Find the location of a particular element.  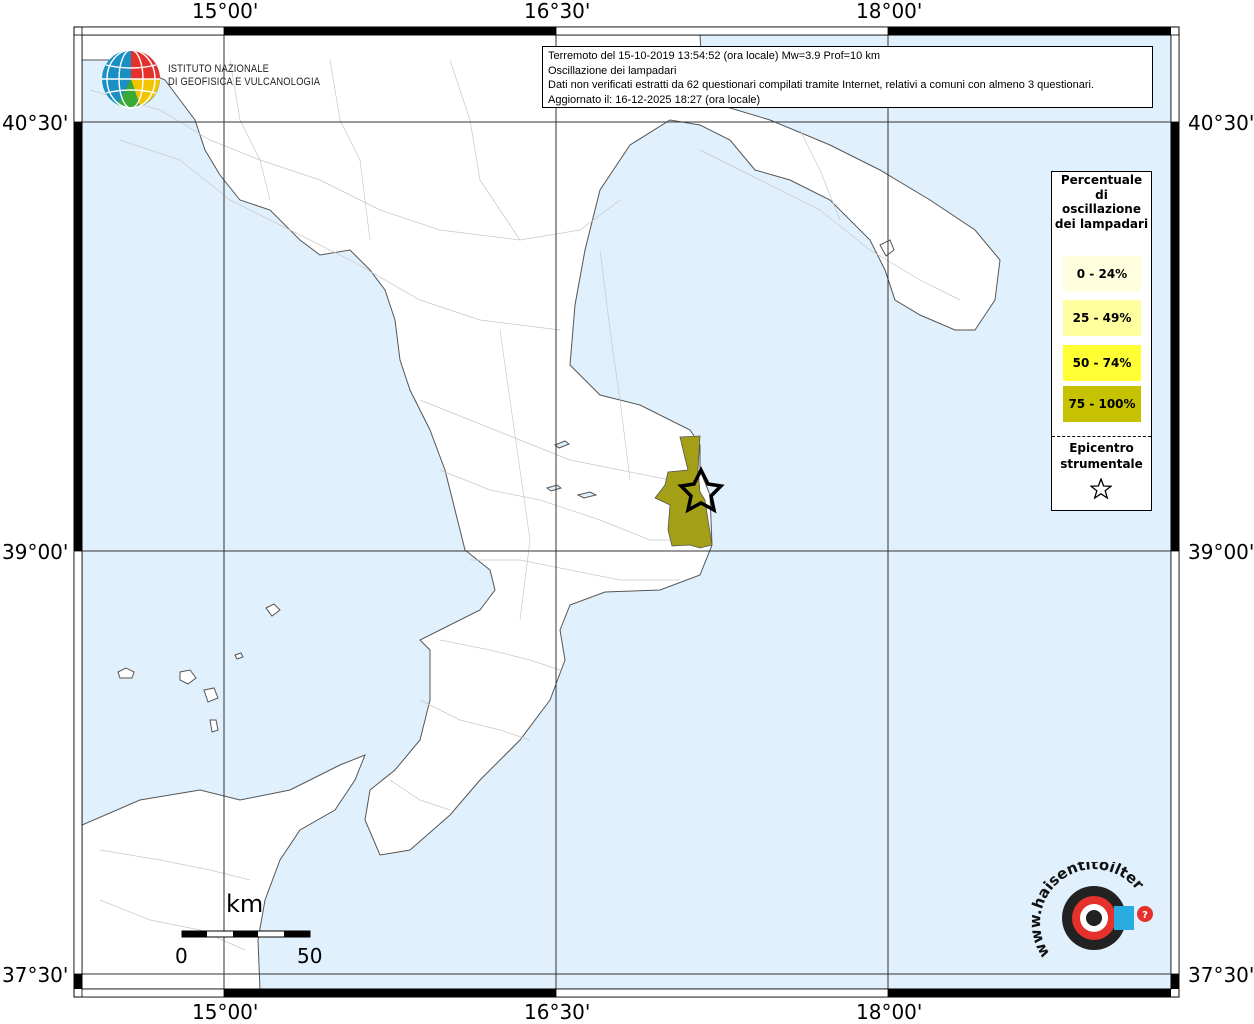

lat-label-left-39: 39°00' is located at coordinates (35, 552).